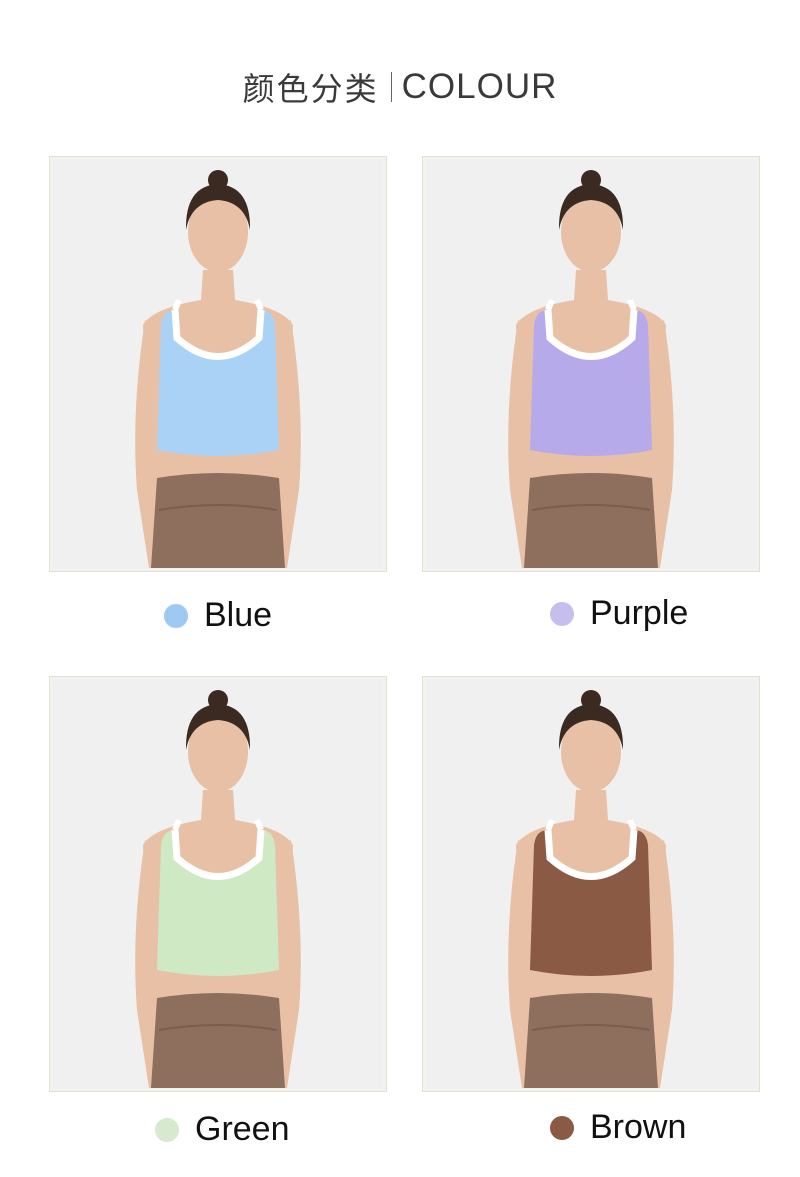  I want to click on product-photo-blue, so click(218, 364).